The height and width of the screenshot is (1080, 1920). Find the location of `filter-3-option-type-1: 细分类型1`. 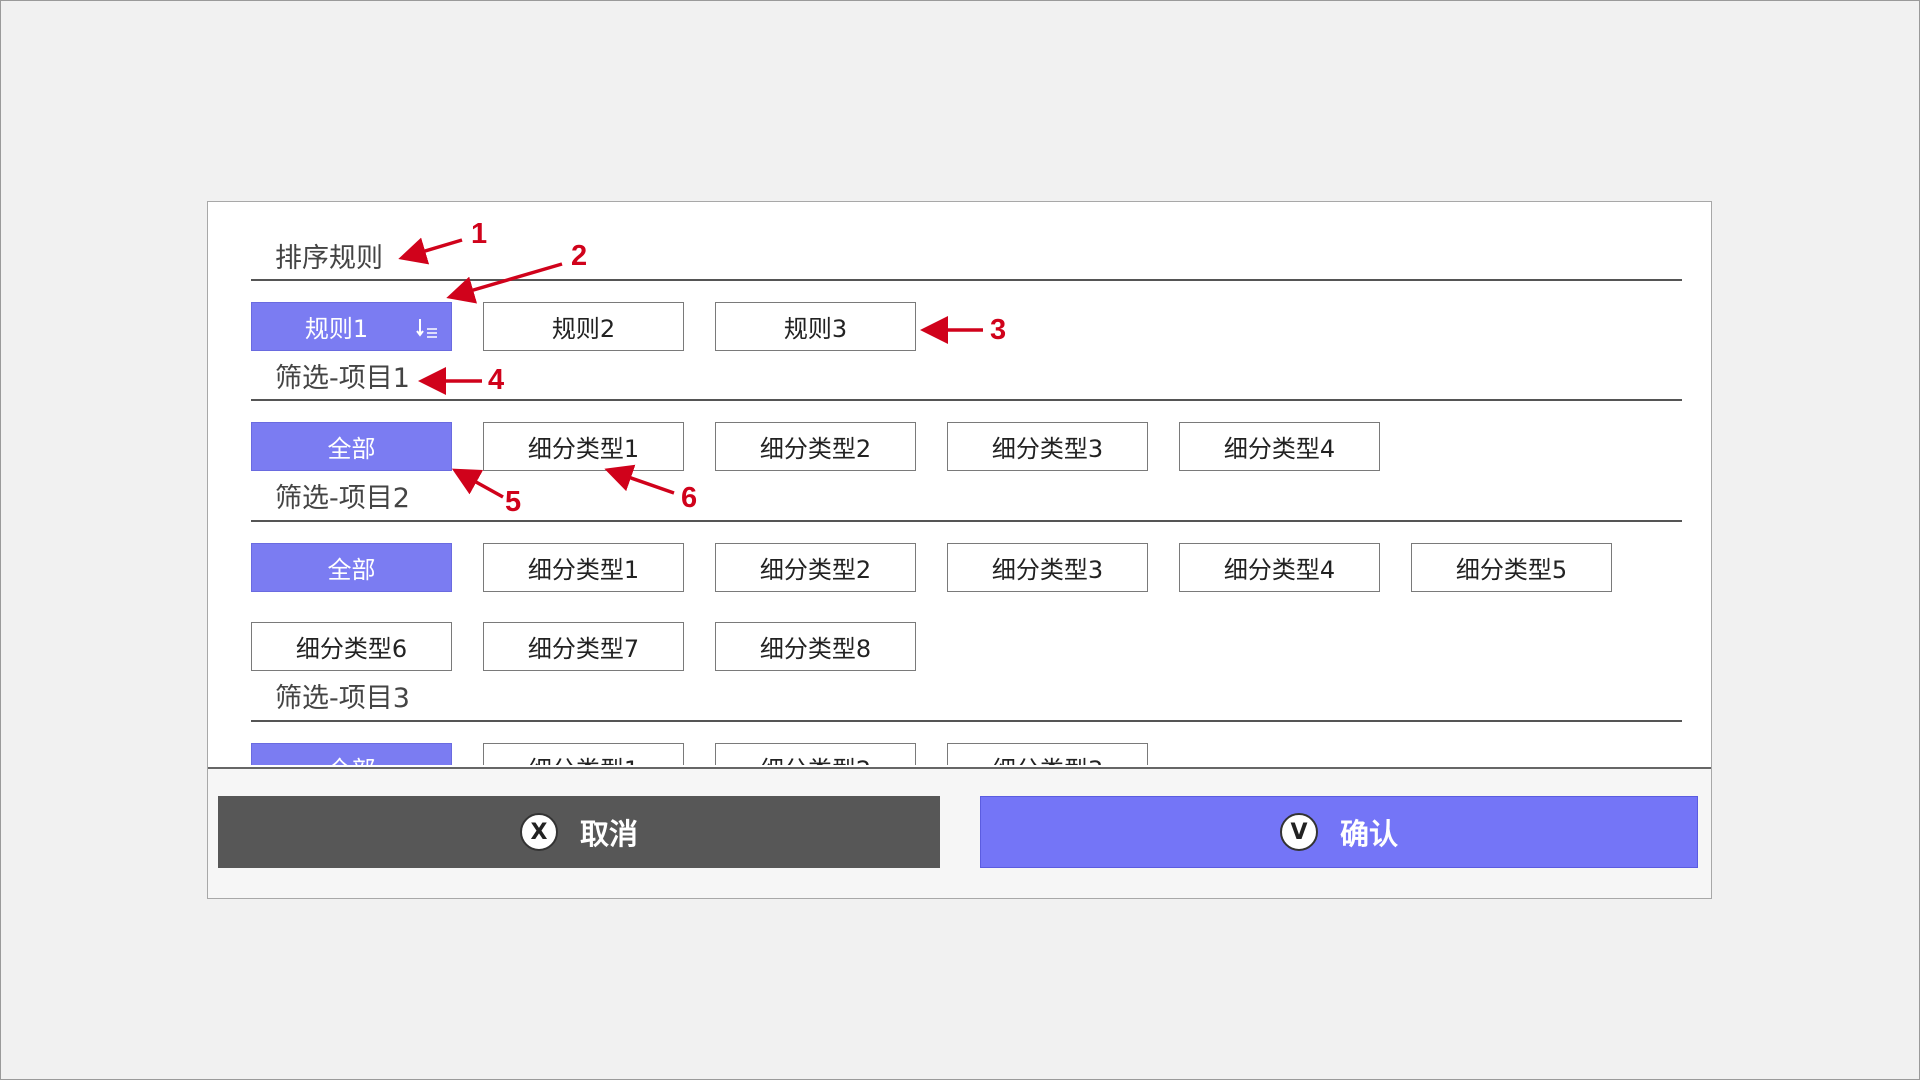

filter-3-option-type-1: 细分类型1 is located at coordinates (583, 754).